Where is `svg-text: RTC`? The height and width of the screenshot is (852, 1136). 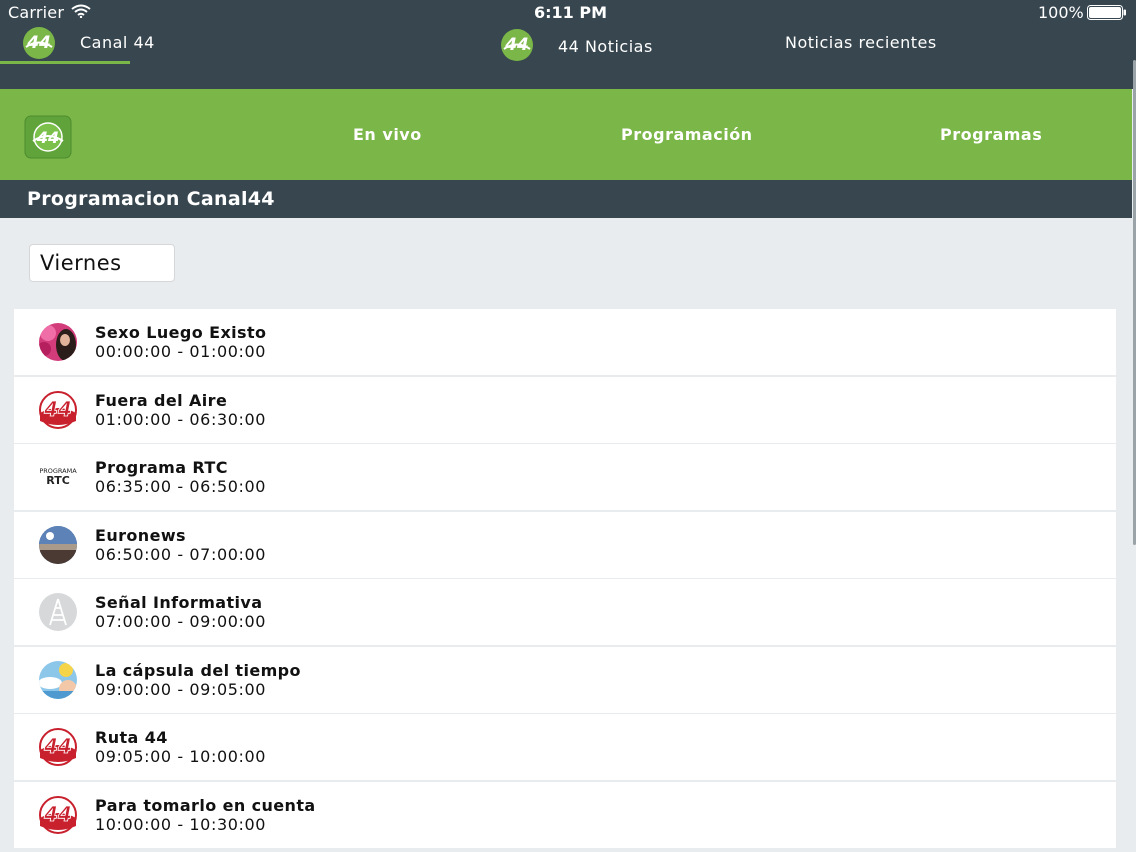
svg-text: RTC is located at coordinates (58, 480).